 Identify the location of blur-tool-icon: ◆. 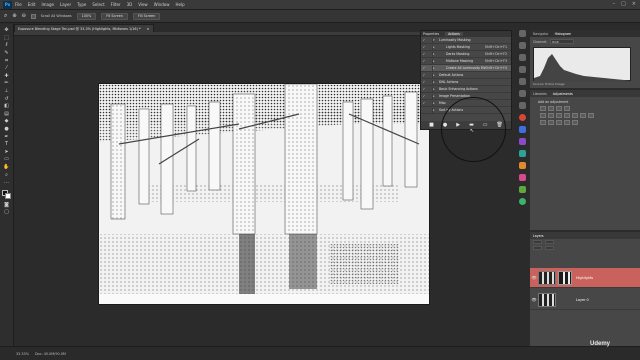
(6, 122).